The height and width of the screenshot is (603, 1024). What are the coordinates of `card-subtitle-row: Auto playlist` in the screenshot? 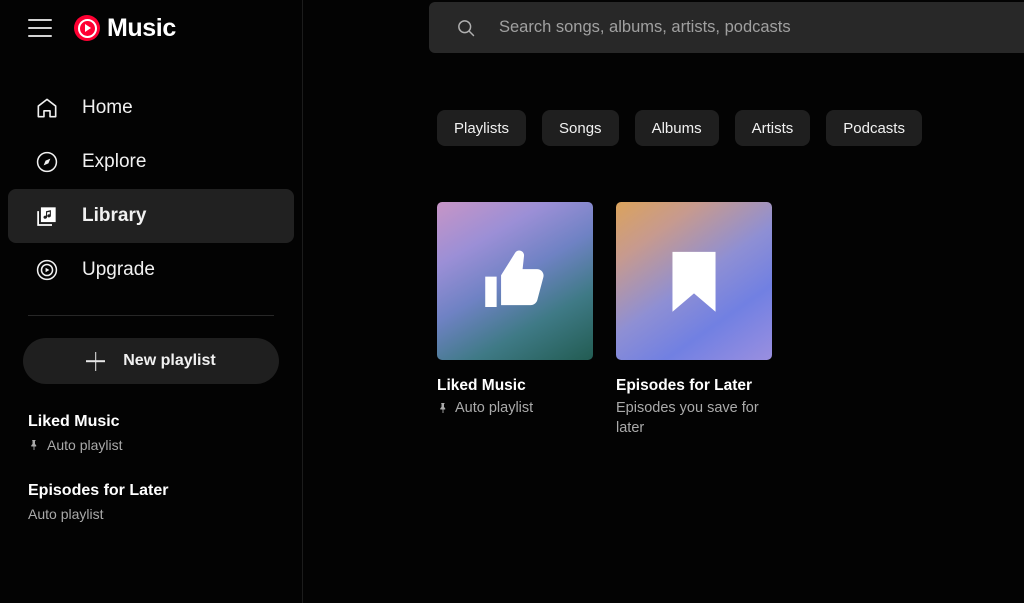 It's located at (515, 408).